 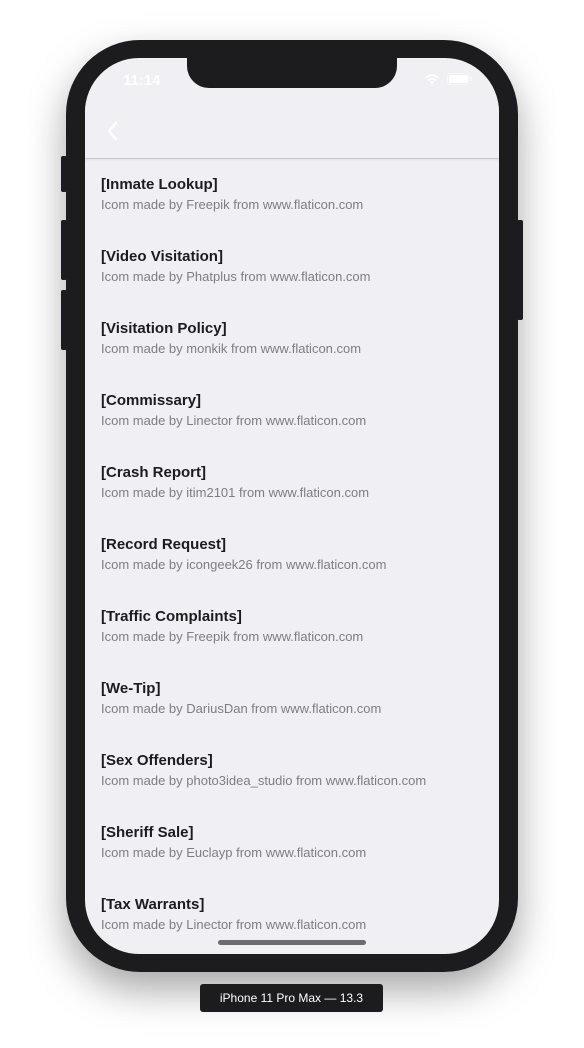 What do you see at coordinates (292, 942) in the screenshot?
I see `home-indicator` at bounding box center [292, 942].